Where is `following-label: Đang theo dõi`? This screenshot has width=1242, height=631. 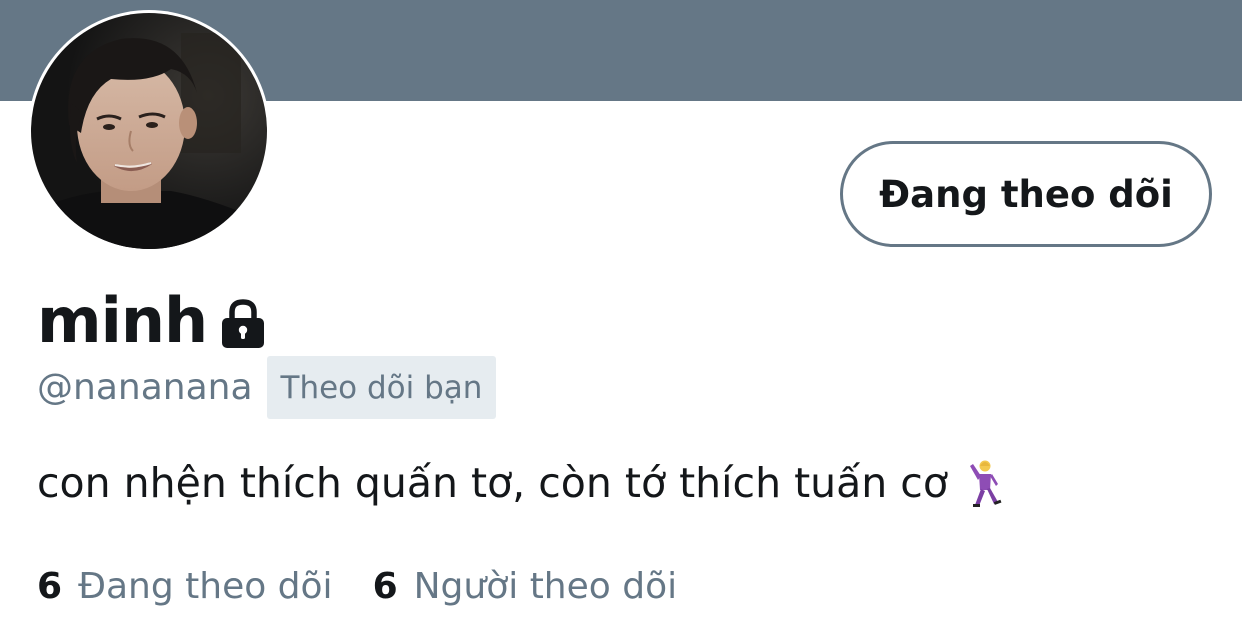
following-label: Đang theo dõi is located at coordinates (205, 586).